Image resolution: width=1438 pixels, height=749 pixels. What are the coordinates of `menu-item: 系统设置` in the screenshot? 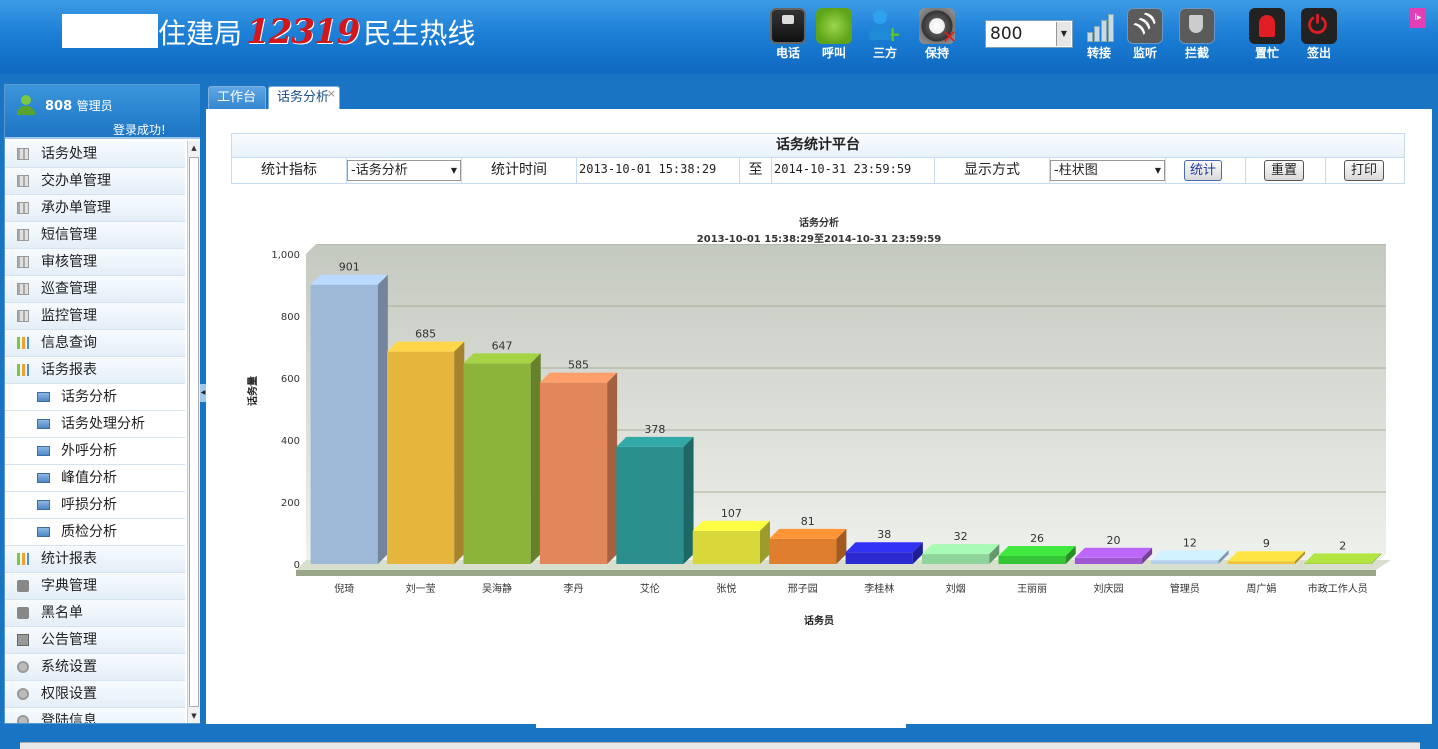 It's located at (95, 667).